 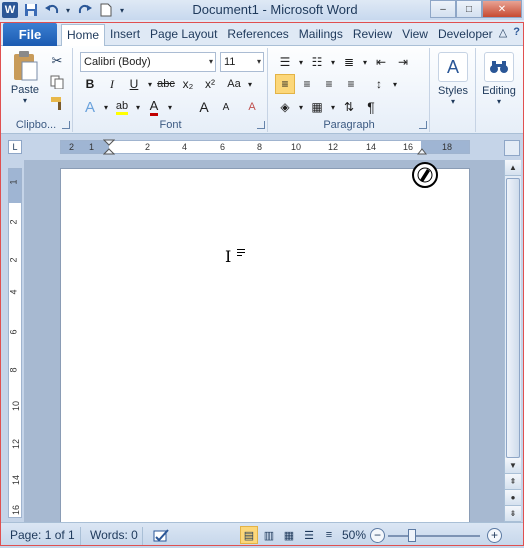 I want to click on zoom-in-button: +, so click(x=494, y=535).